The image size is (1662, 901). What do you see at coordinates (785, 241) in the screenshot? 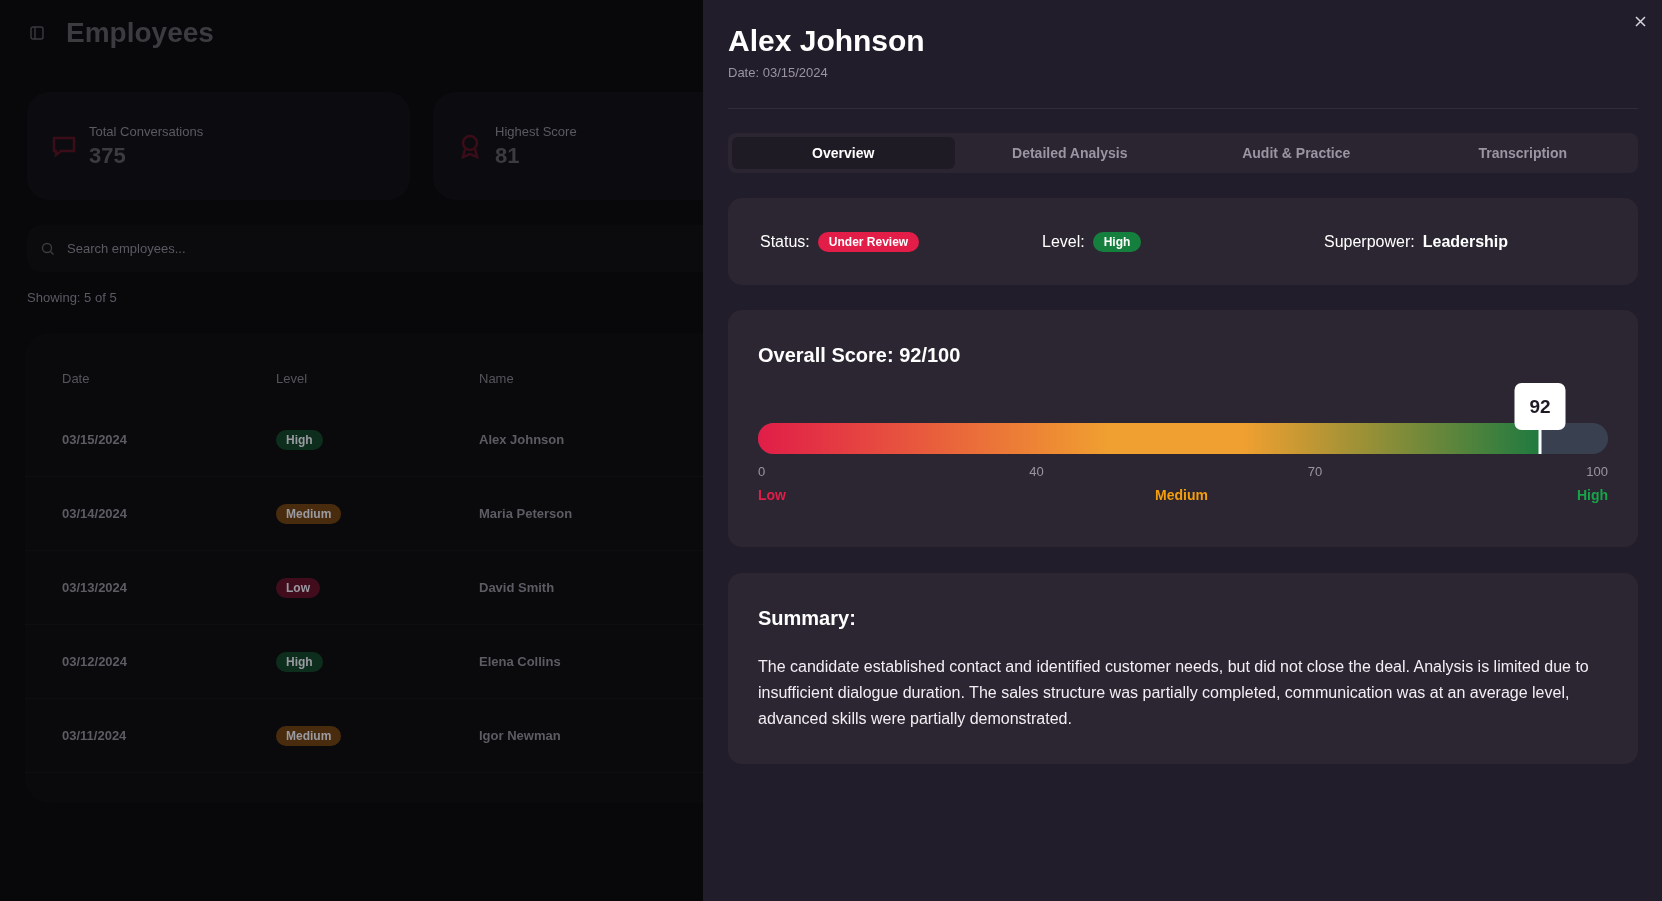
I see `field-label: Status:` at bounding box center [785, 241].